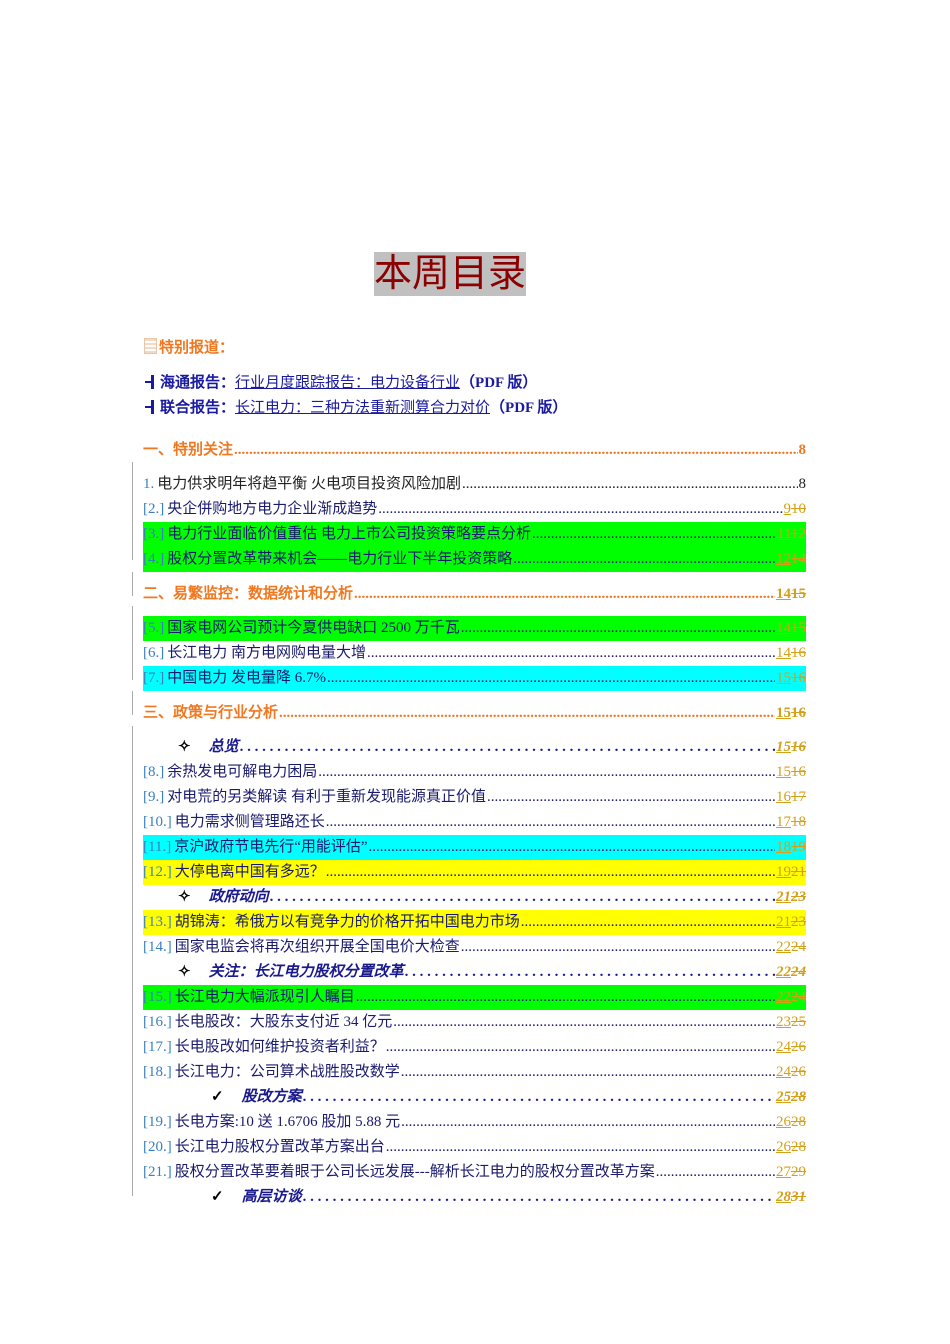  I want to click on toc-entry: [6.]长江电力 南方电网购电量大增 1416, so click(474, 653).